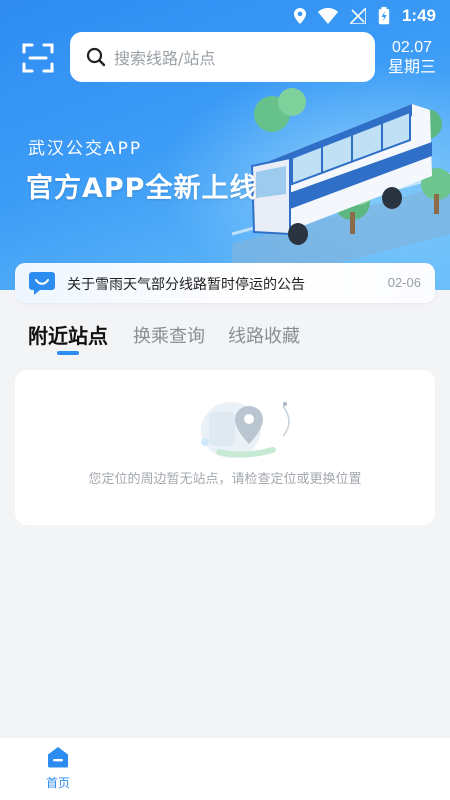 This screenshot has width=450, height=800. Describe the element at coordinates (384, 16) in the screenshot. I see `battery-icon` at that location.